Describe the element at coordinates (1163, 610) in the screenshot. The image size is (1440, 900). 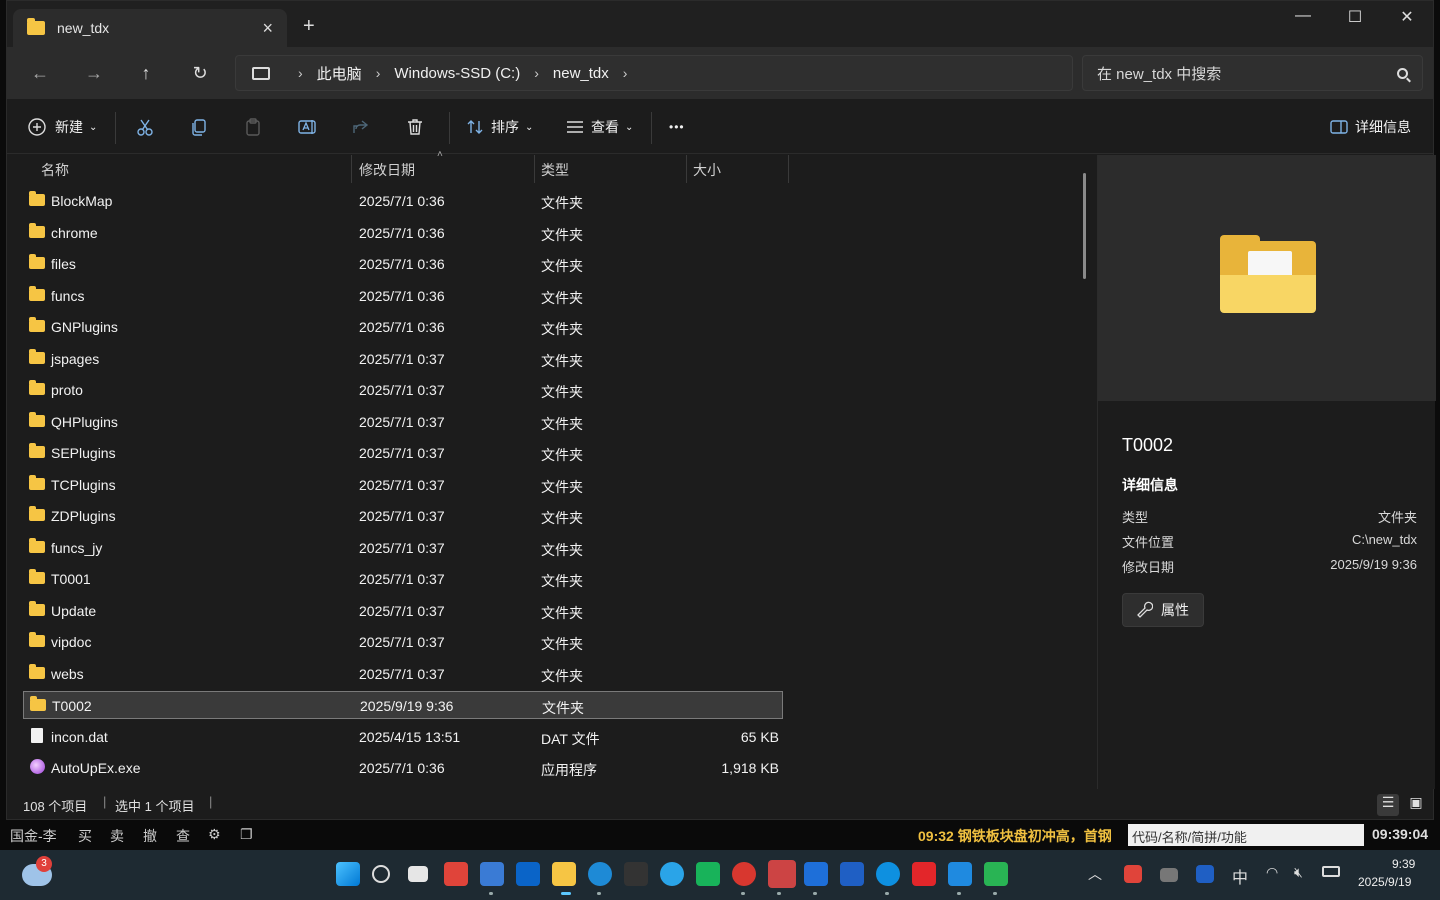
I see `properties-button: 属性` at that location.